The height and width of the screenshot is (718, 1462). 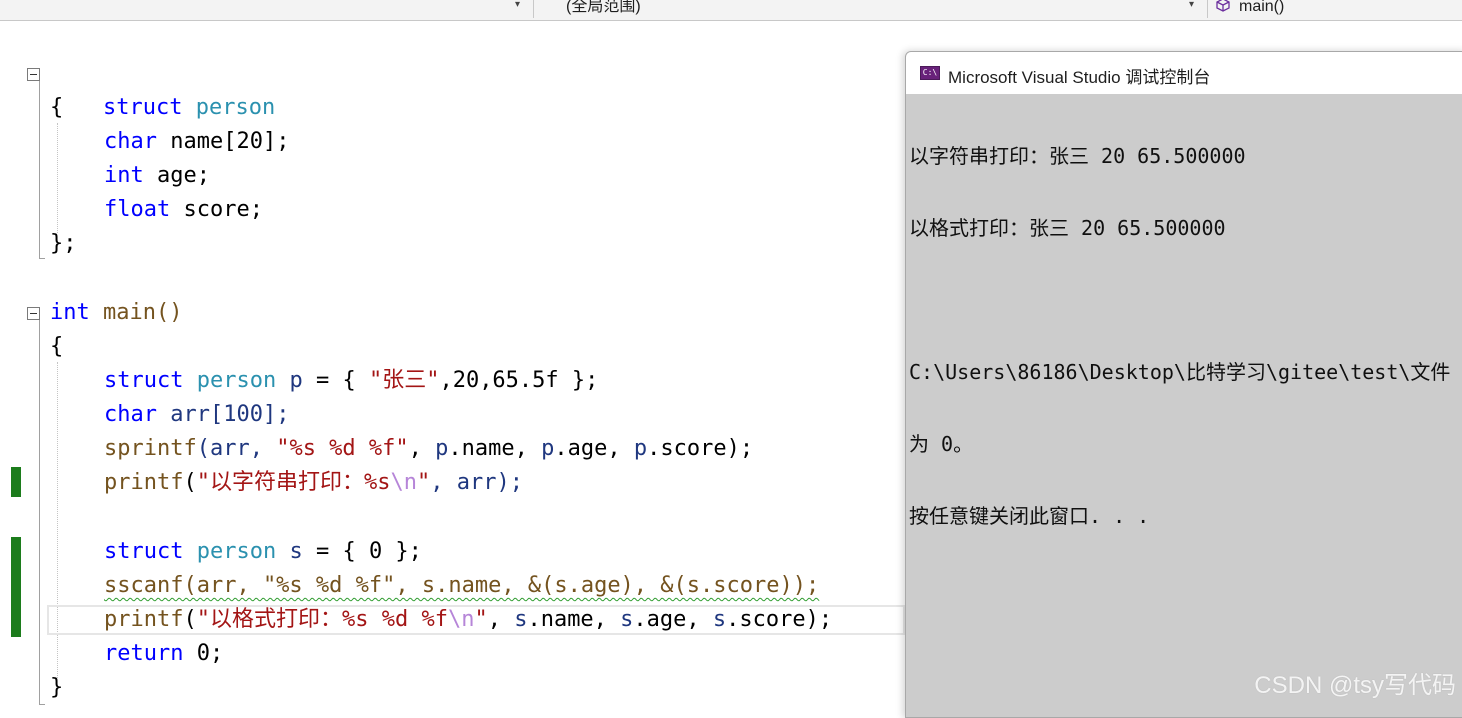 What do you see at coordinates (476, 482) in the screenshot?
I see `code-text: , arr);` at bounding box center [476, 482].